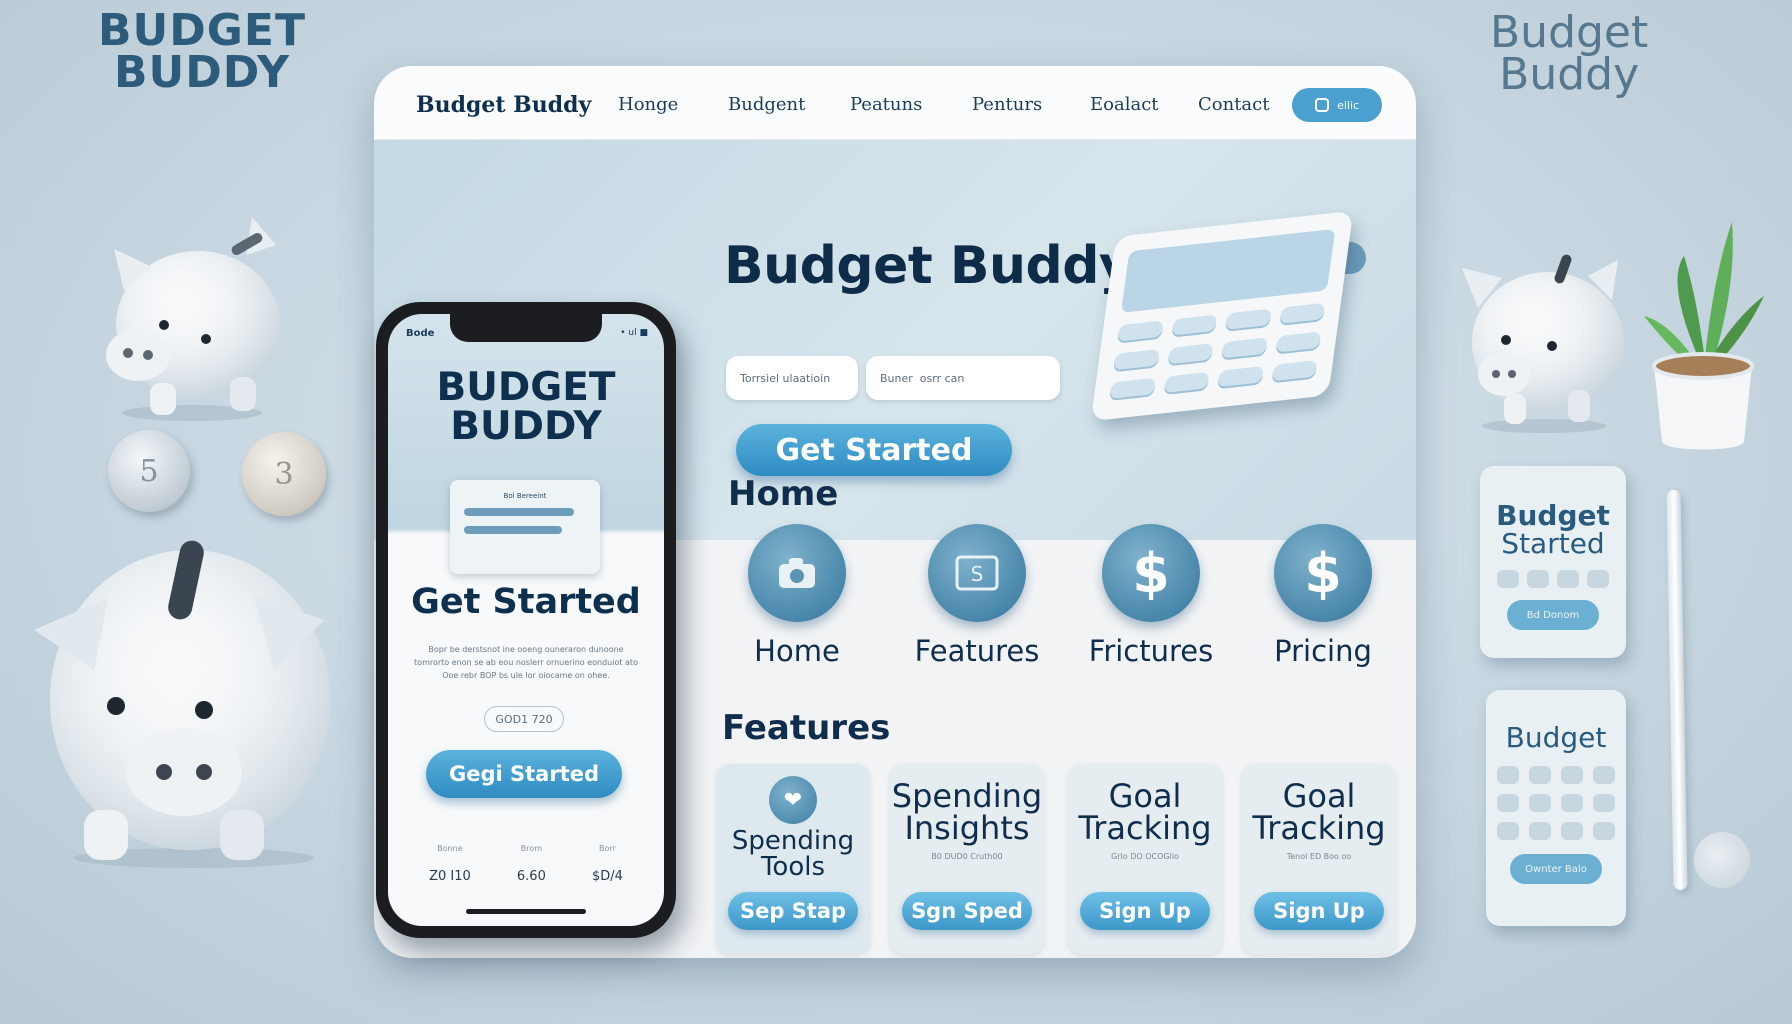 The width and height of the screenshot is (1792, 1024). What do you see at coordinates (450, 848) in the screenshot?
I see `phone-stat-label: Bonne` at bounding box center [450, 848].